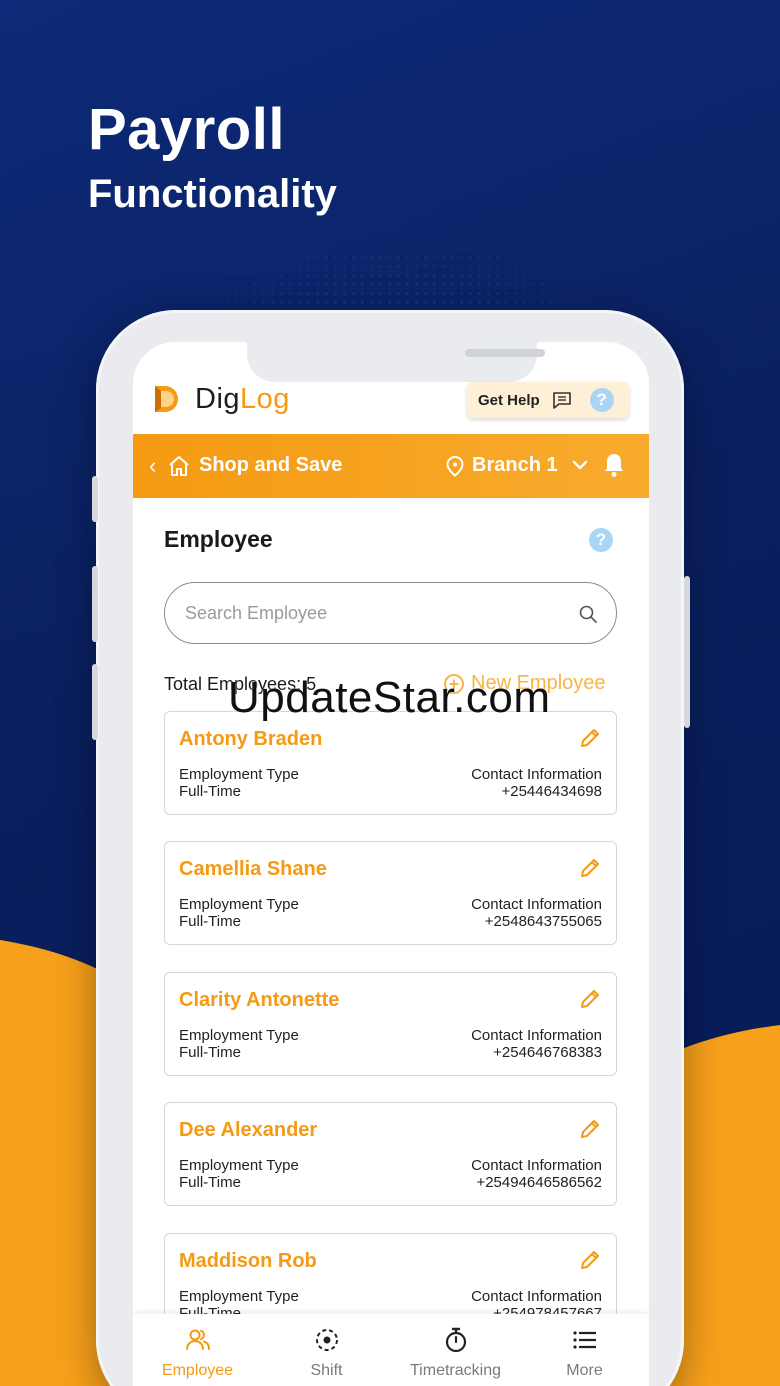  What do you see at coordinates (580, 465) in the screenshot?
I see `chevron-down-icon` at bounding box center [580, 465].